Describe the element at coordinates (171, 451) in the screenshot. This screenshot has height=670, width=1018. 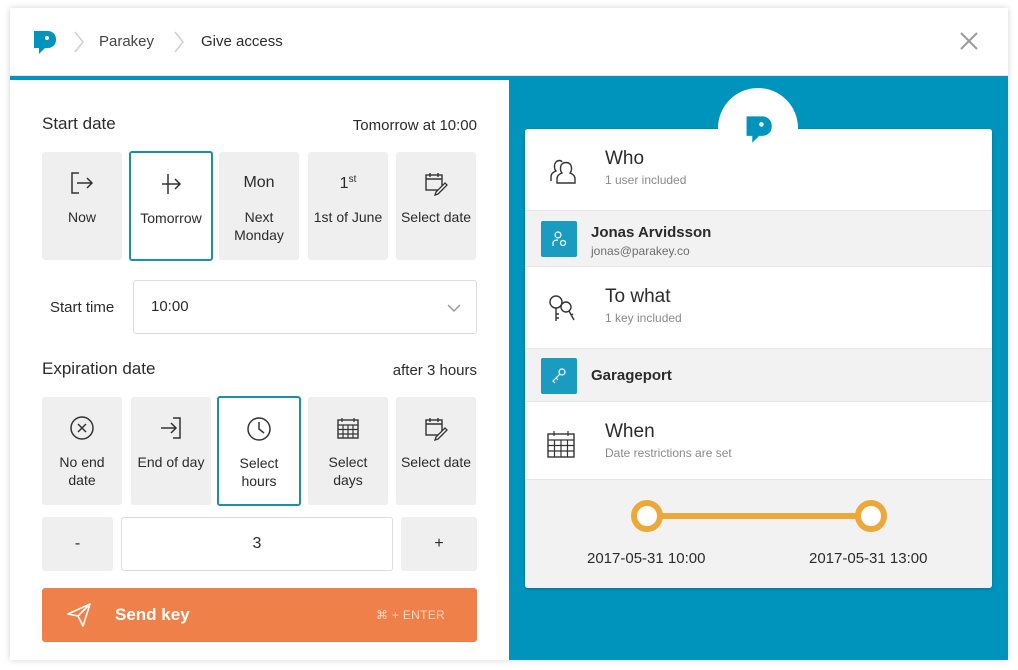
I see `expiration-option-end-of-day: End of day` at that location.